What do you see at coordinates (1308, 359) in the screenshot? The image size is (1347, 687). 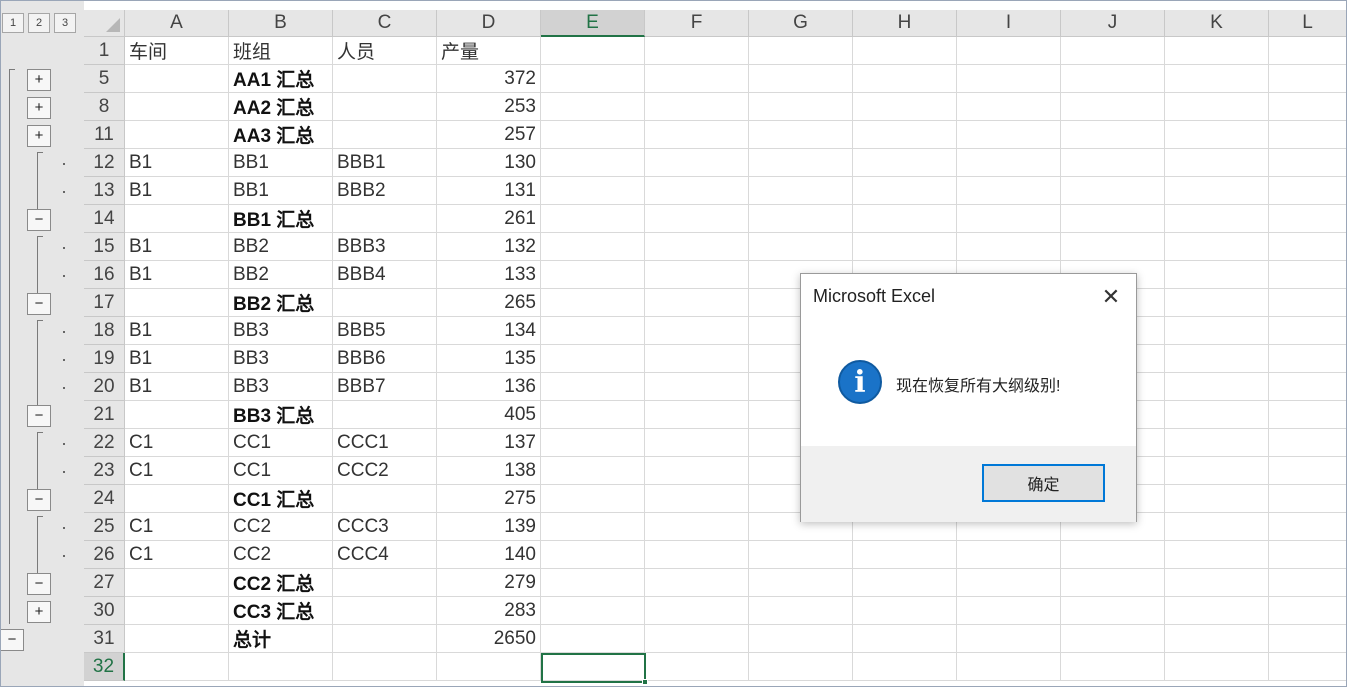 I see `cell-l19` at bounding box center [1308, 359].